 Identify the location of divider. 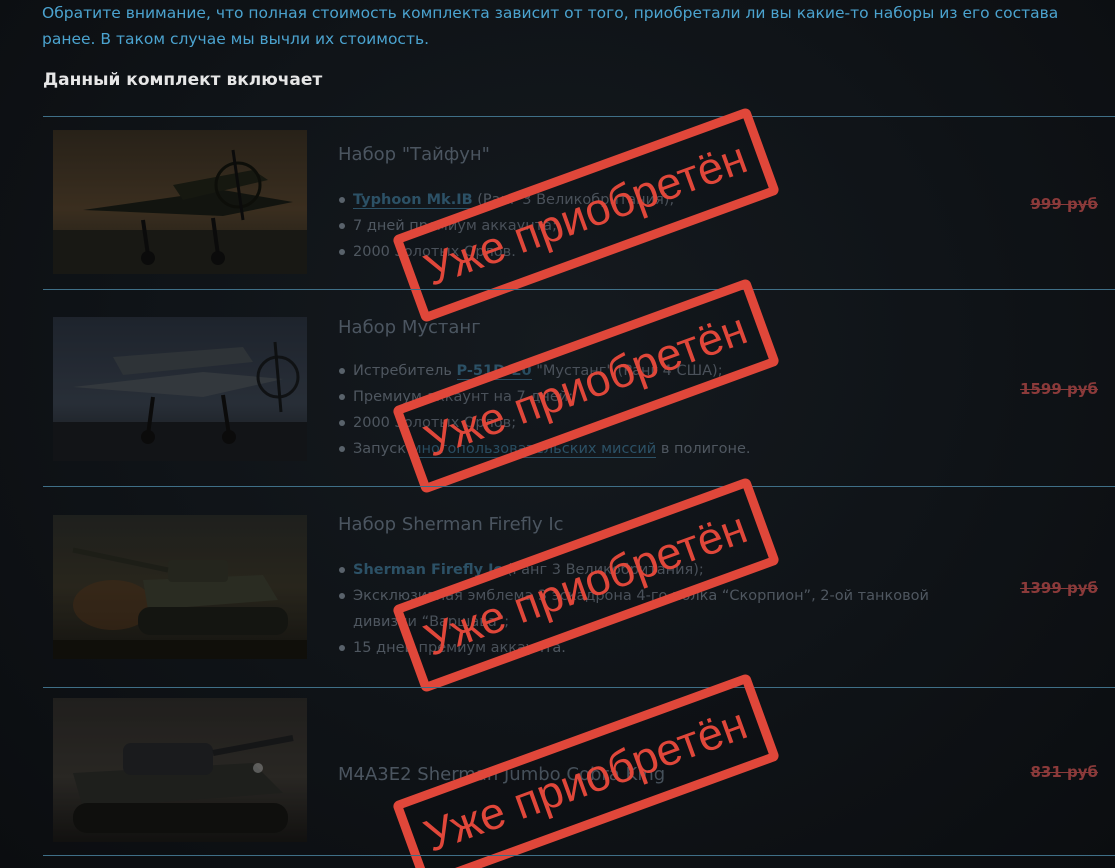
(579, 855).